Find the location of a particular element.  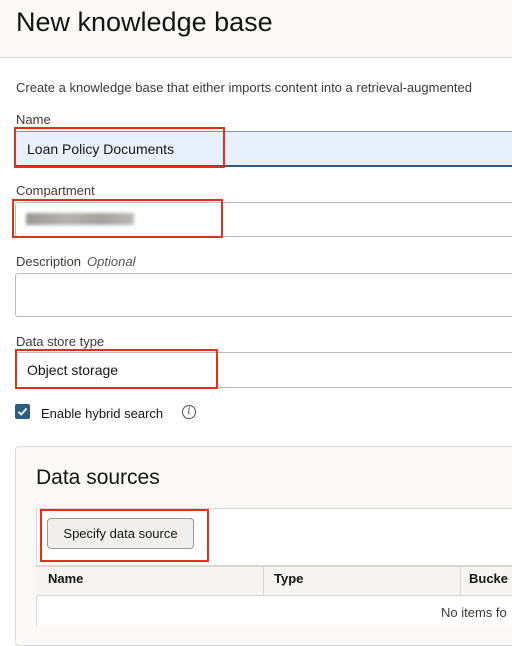

name-label: Name is located at coordinates (33, 119).